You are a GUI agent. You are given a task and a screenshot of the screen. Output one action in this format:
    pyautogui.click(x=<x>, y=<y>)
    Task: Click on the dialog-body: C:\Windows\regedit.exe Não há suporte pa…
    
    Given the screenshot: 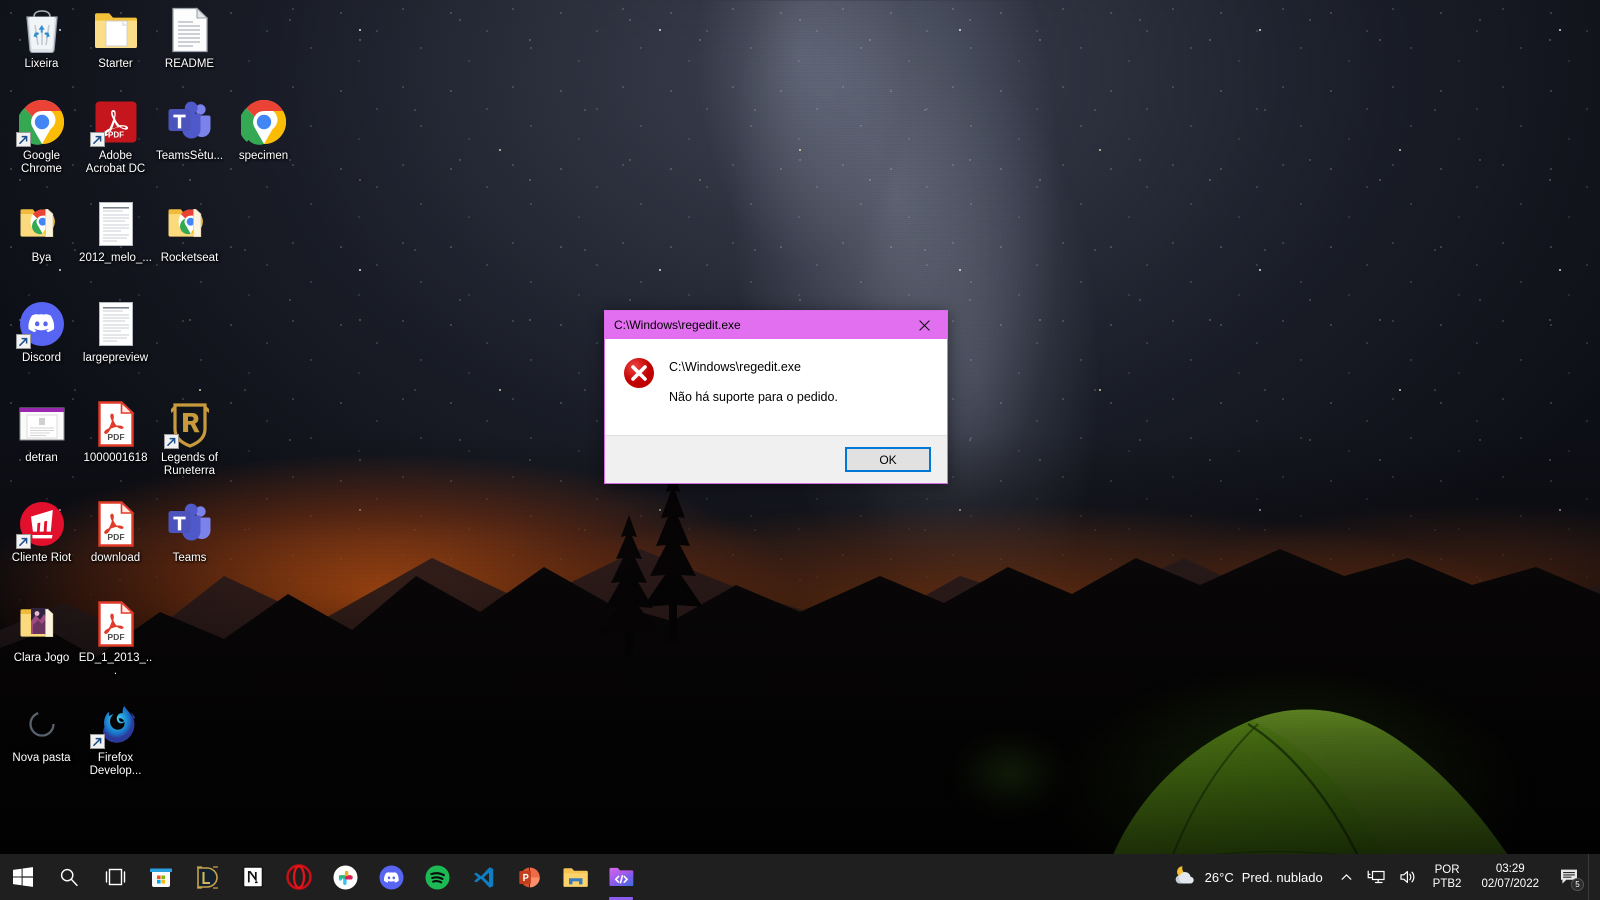 What is the action you would take?
    pyautogui.click(x=776, y=387)
    